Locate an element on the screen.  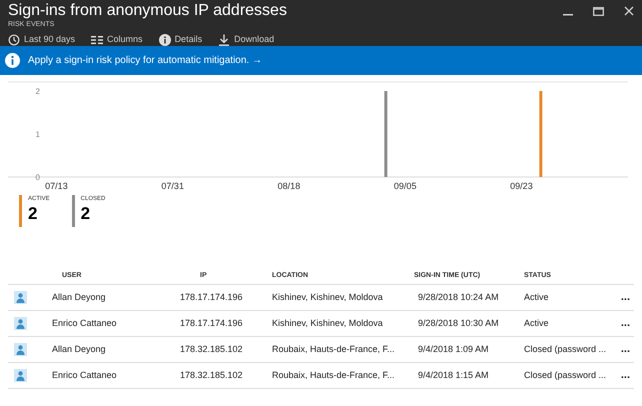
banner-text: Apply a sign-in risk policy for automatic mitigation. → is located at coordinates (145, 61).